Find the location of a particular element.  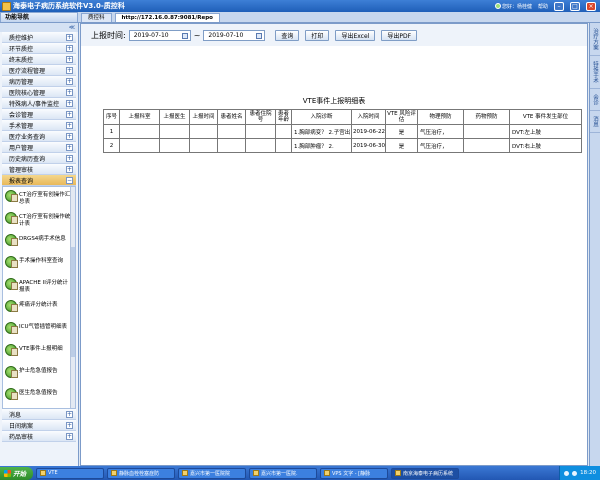

column-header: 物理预防 is located at coordinates (440, 117).